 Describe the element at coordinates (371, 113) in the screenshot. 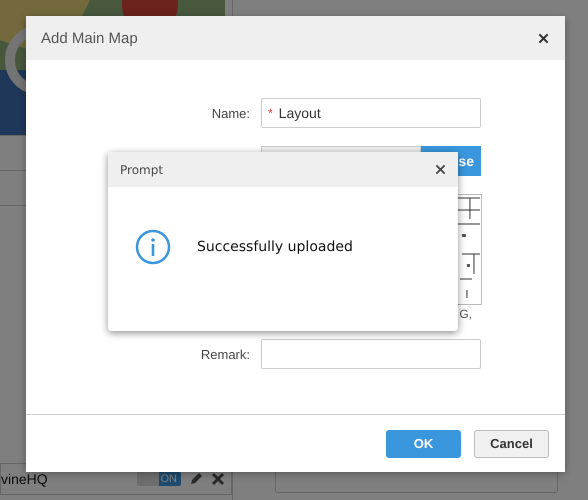

I see `input-field: * Layout` at that location.